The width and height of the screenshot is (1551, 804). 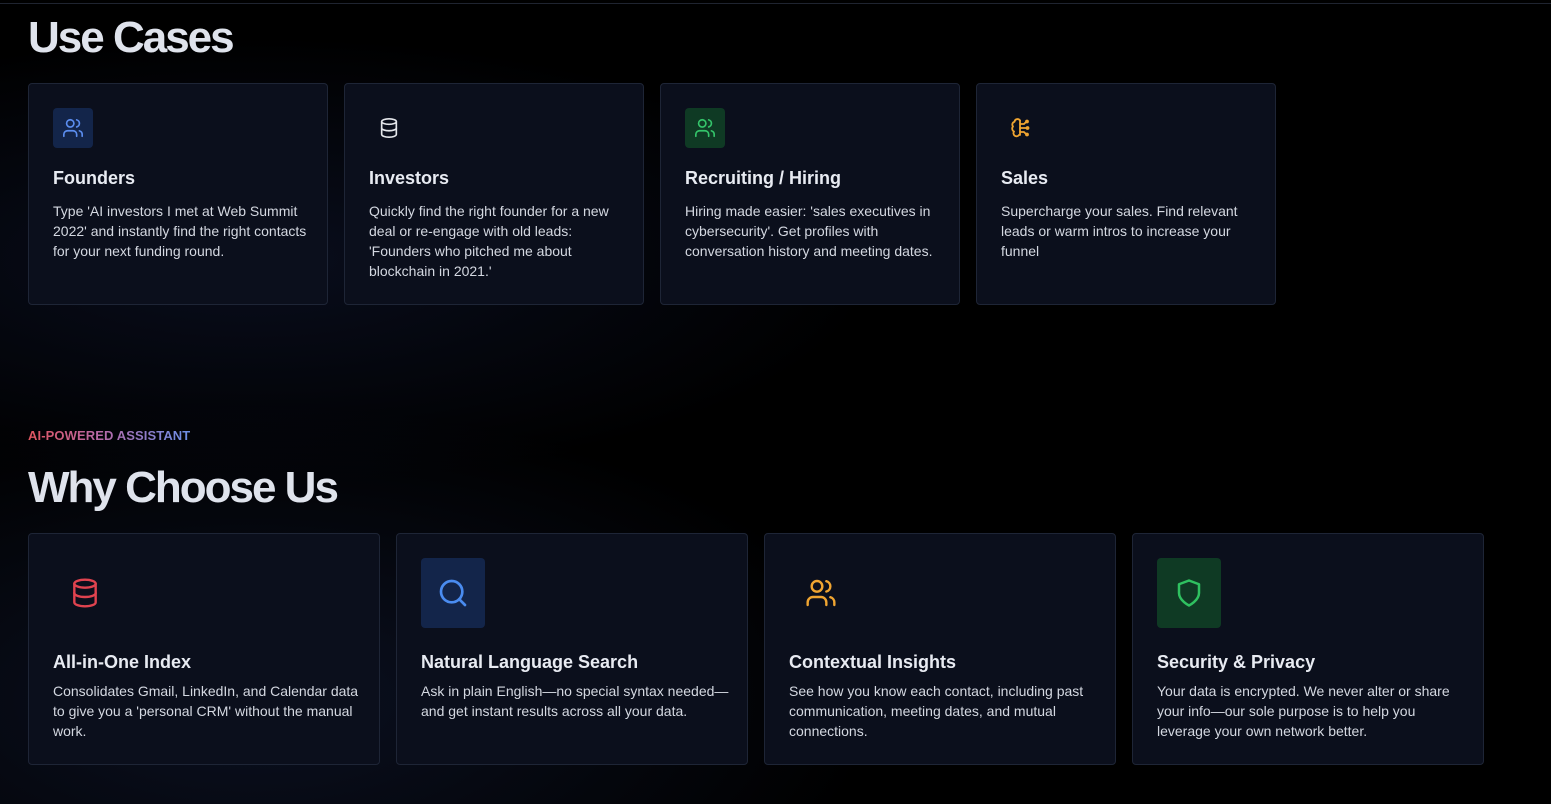 I want to click on top-divider, so click(x=775, y=3).